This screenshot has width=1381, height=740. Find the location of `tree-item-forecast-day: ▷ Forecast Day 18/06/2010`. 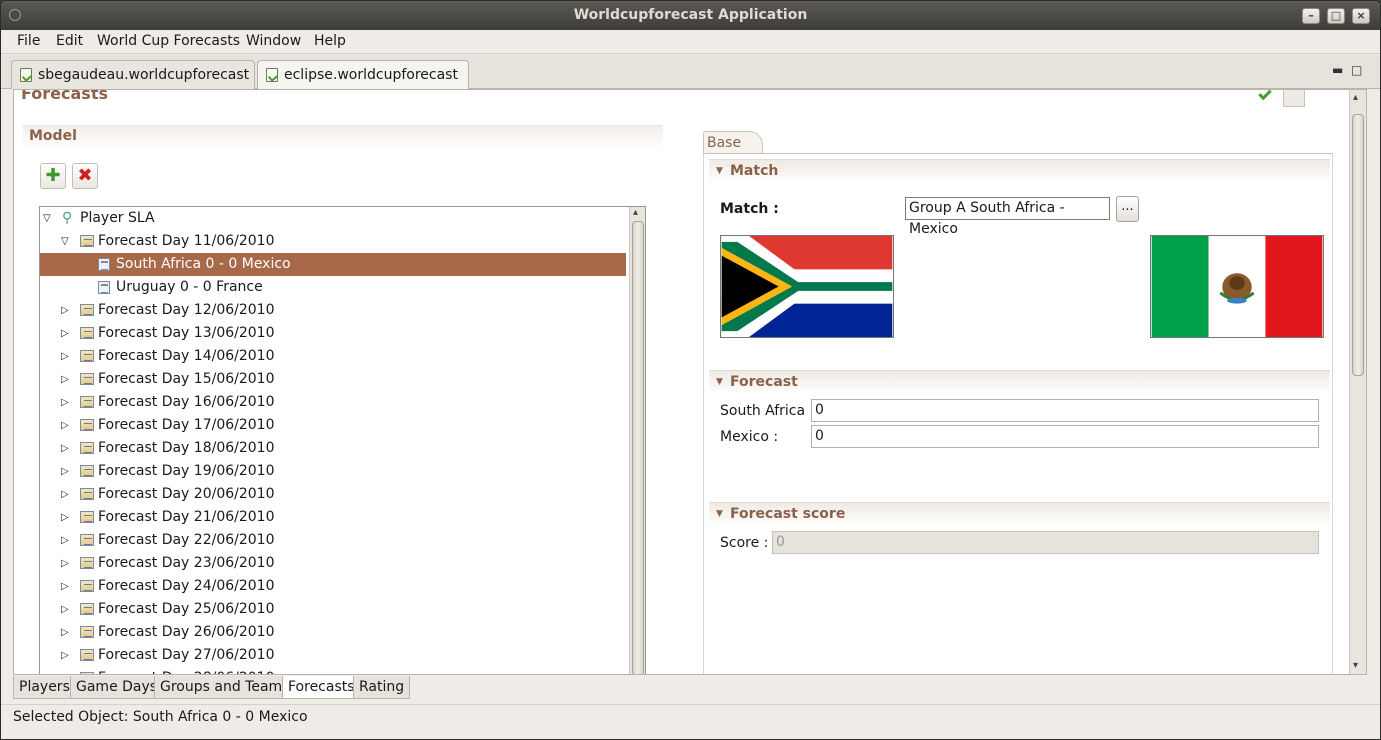

tree-item-forecast-day: ▷ Forecast Day 18/06/2010 is located at coordinates (333, 448).